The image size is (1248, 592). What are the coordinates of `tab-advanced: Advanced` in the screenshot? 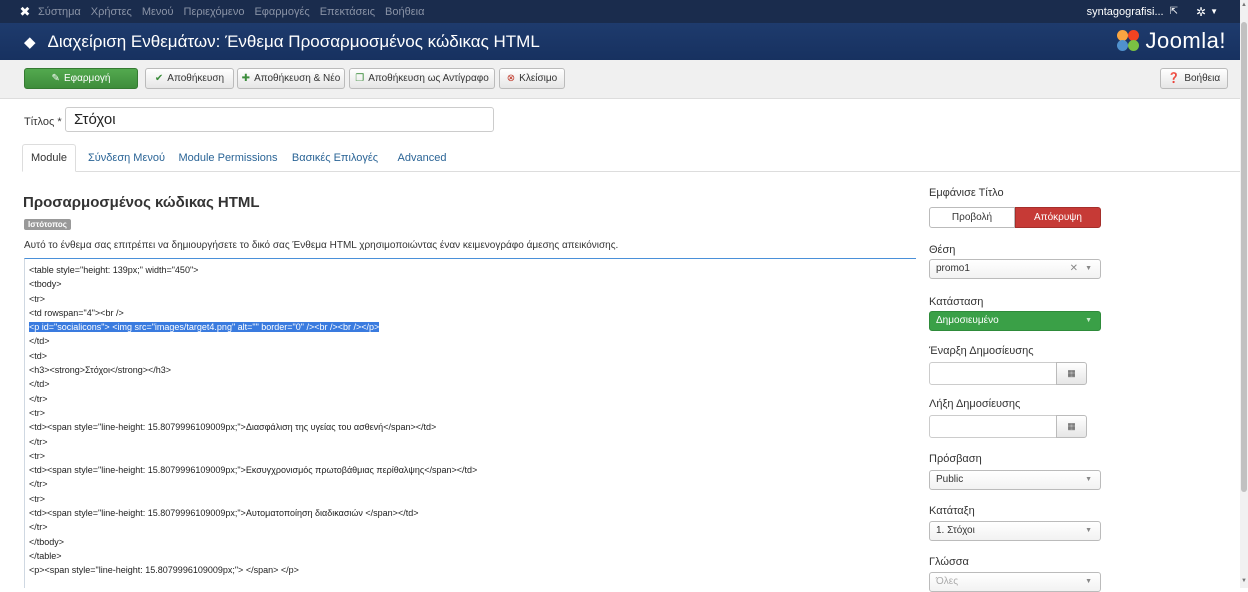 It's located at (422, 158).